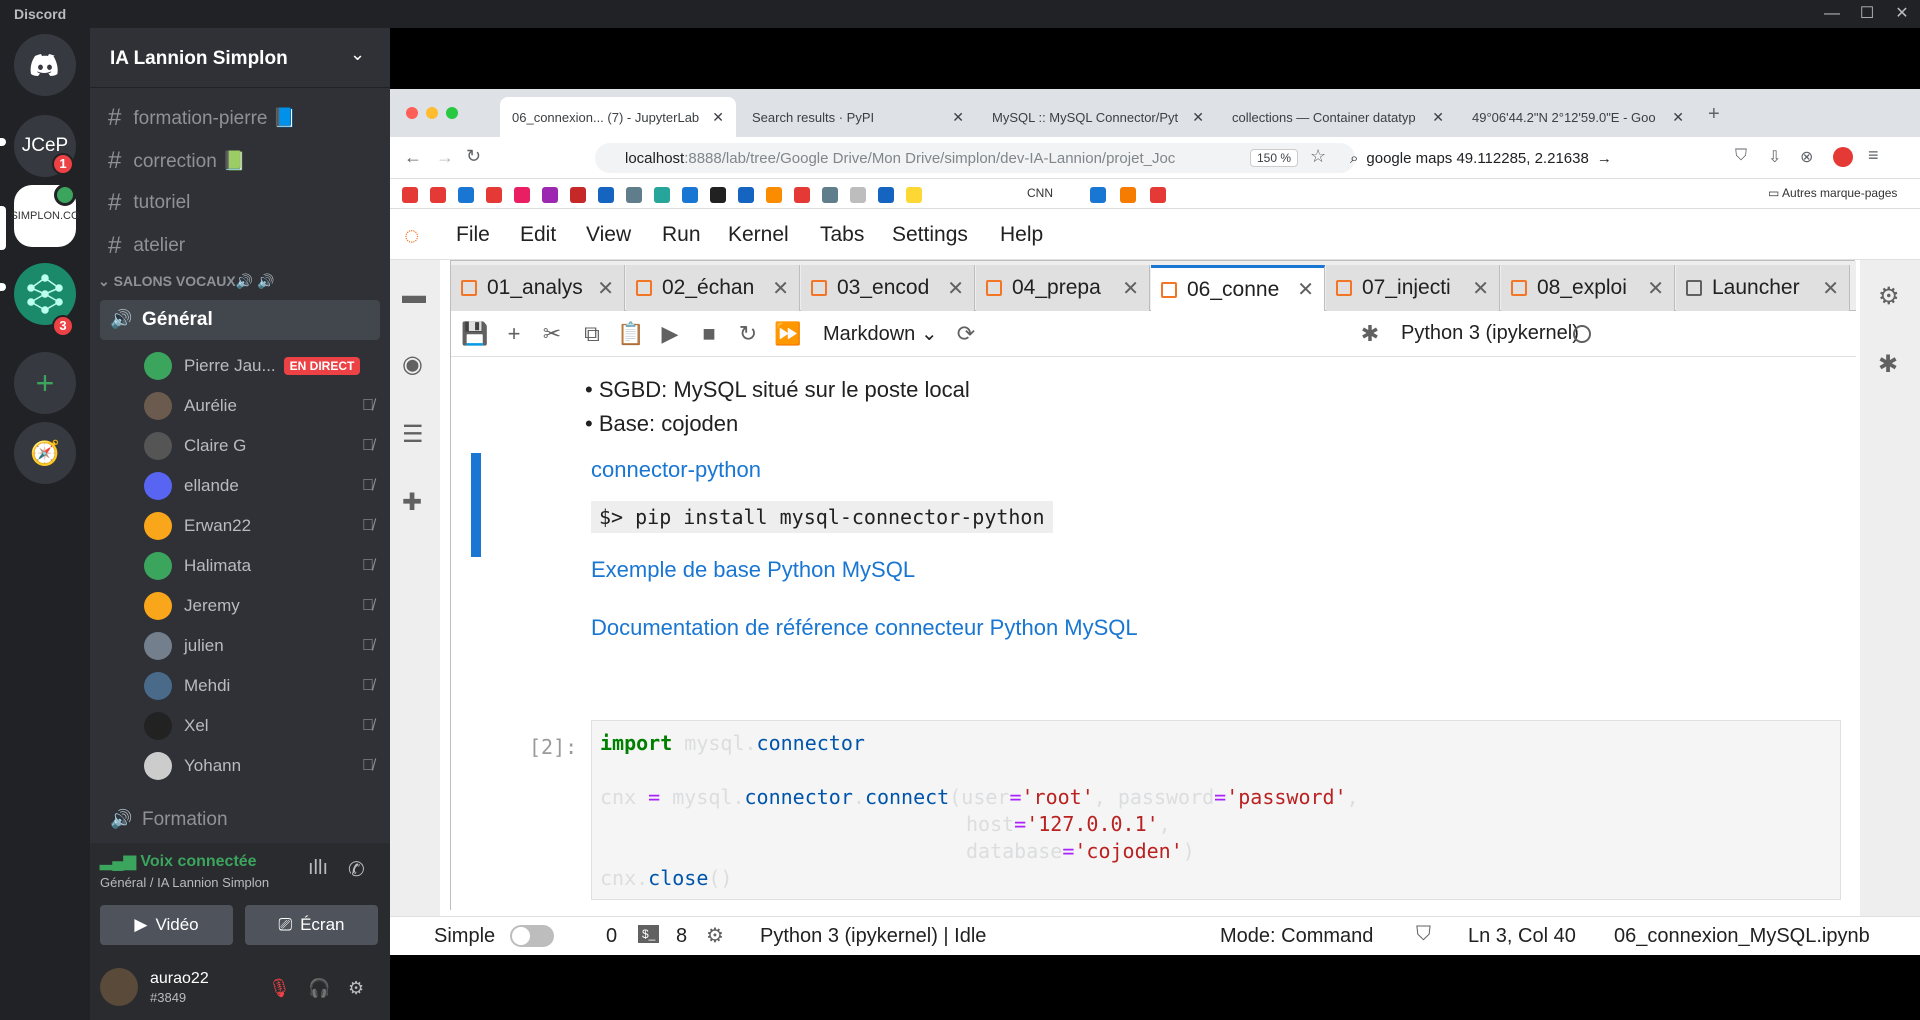 The height and width of the screenshot is (1020, 1920). What do you see at coordinates (1423, 934) in the screenshot?
I see `trusted-shield-icon: ⛉` at bounding box center [1423, 934].